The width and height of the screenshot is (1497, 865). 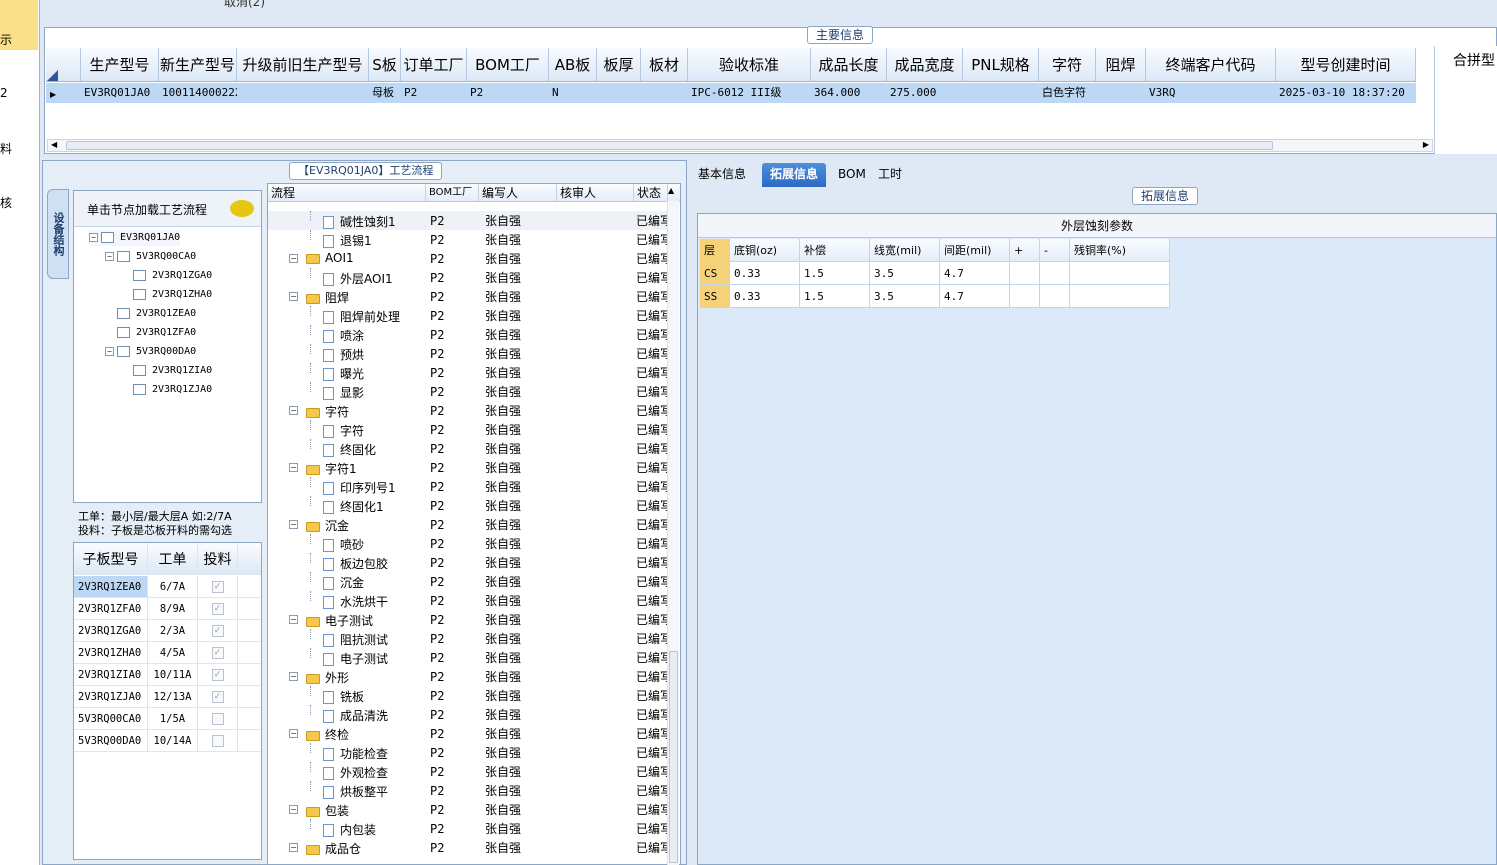 I want to click on column-header: AB板, so click(x=573, y=64).